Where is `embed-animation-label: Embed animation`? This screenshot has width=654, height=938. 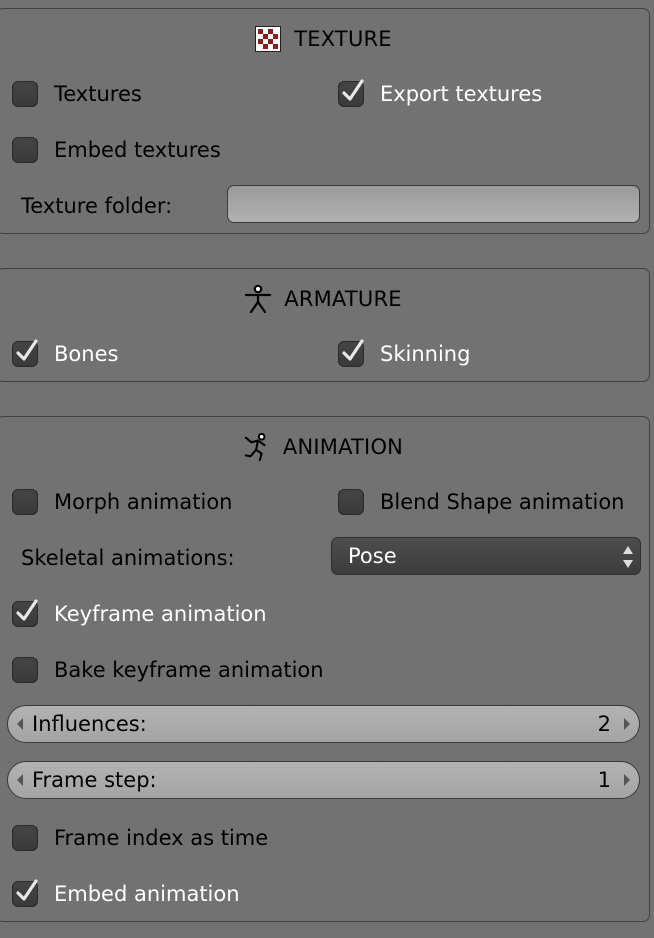
embed-animation-label: Embed animation is located at coordinates (147, 894).